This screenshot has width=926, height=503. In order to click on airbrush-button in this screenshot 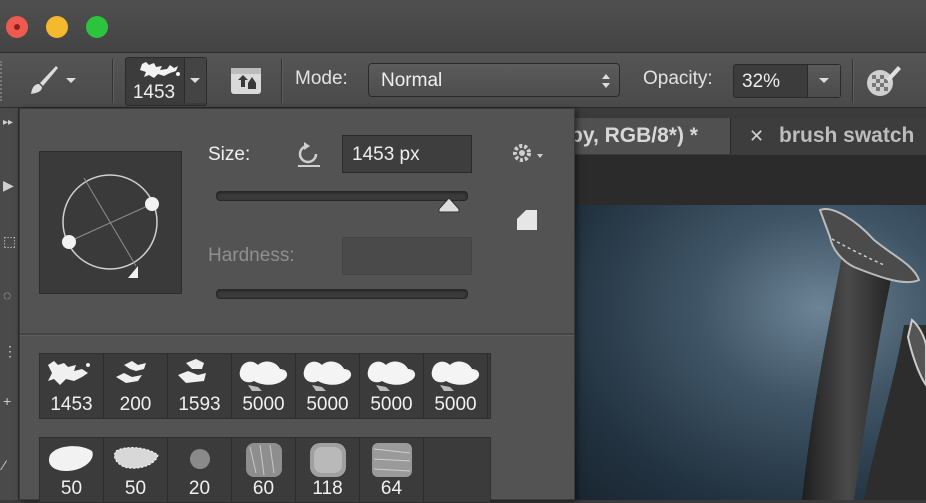, I will do `click(884, 81)`.